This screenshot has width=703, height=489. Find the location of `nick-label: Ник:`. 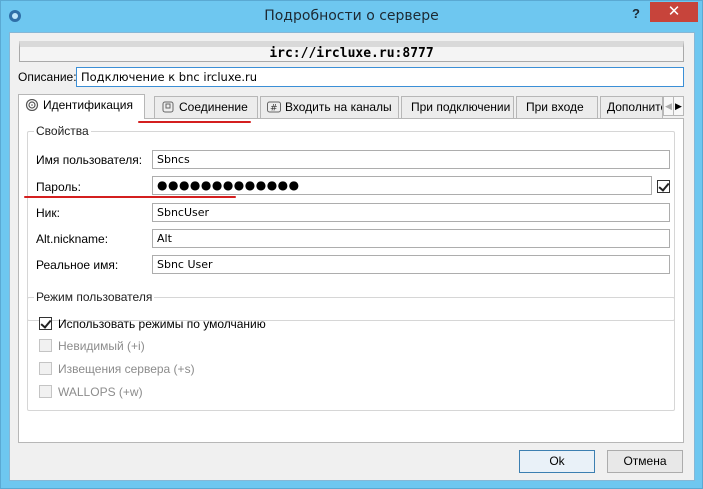

nick-label: Ник: is located at coordinates (48, 213).